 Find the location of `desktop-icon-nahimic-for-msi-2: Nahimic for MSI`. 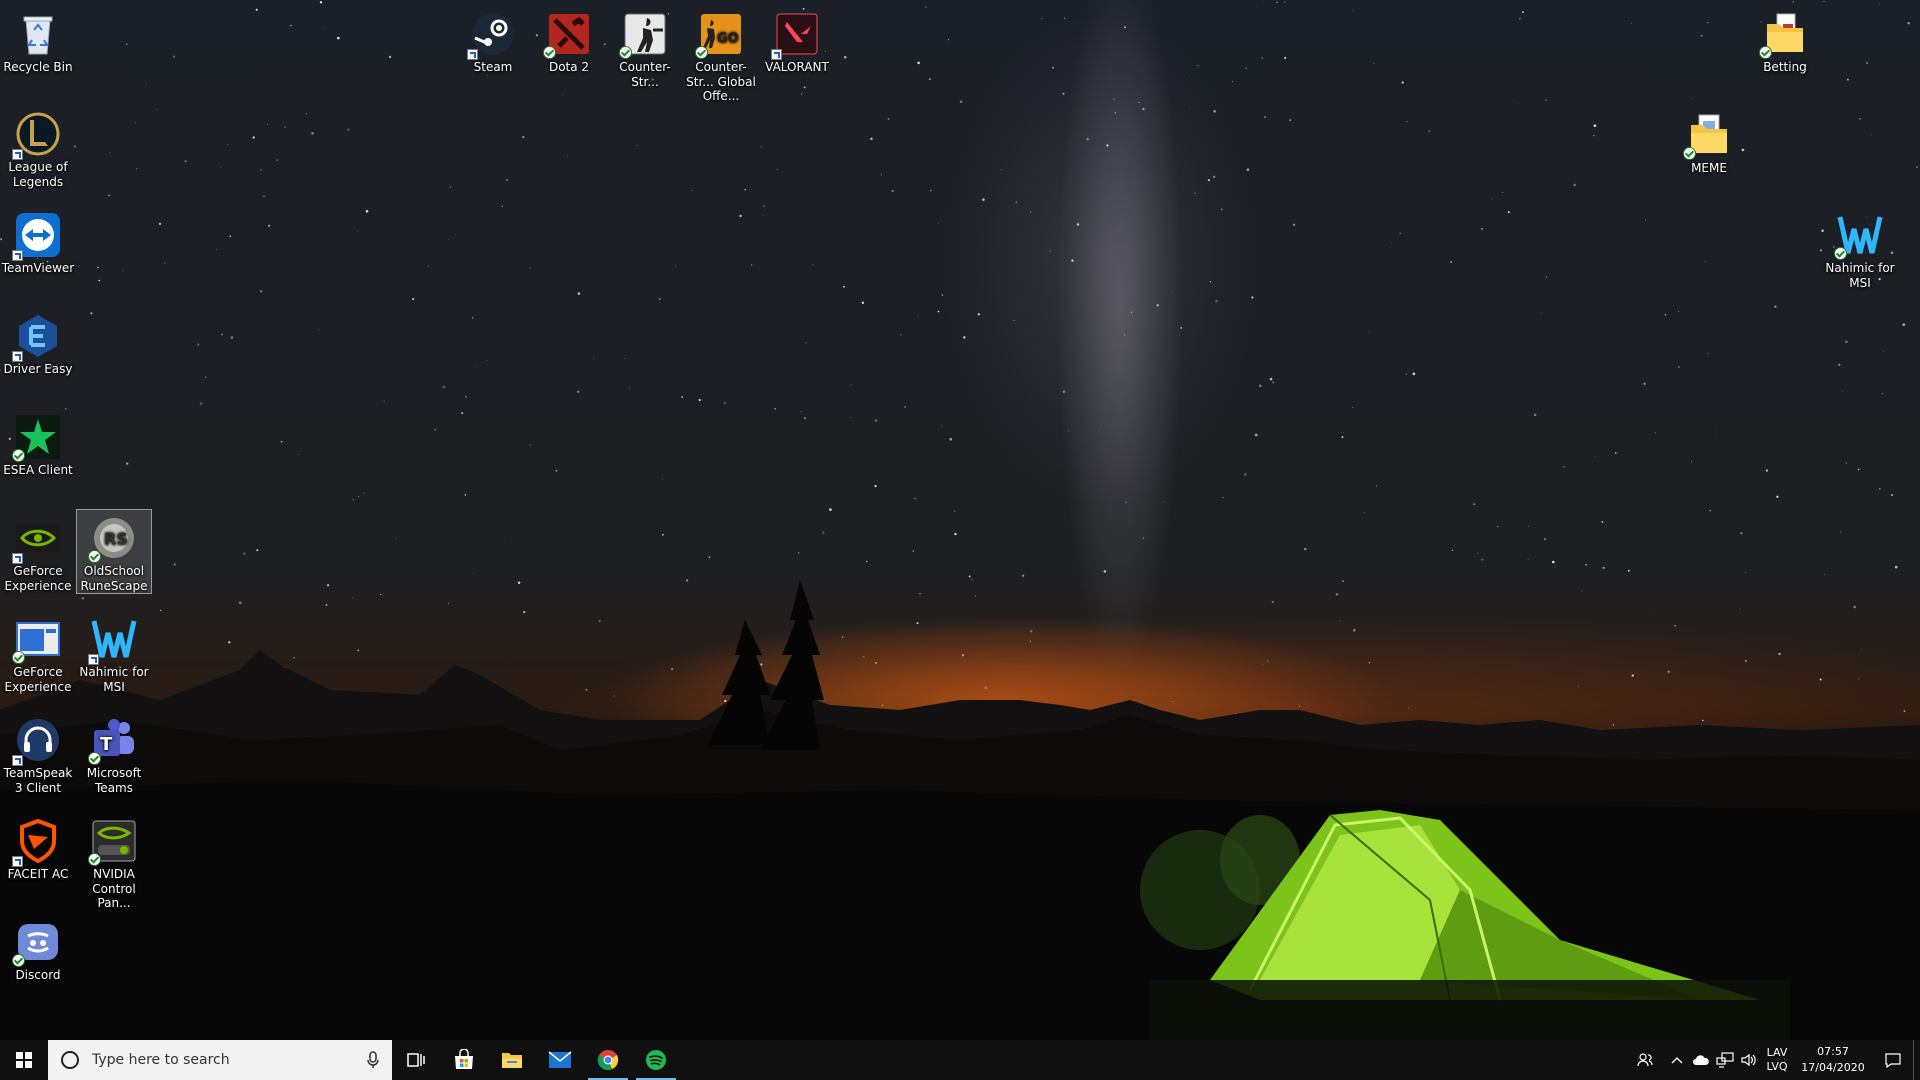

desktop-icon-nahimic-for-msi-2: Nahimic for MSI is located at coordinates (1860, 248).